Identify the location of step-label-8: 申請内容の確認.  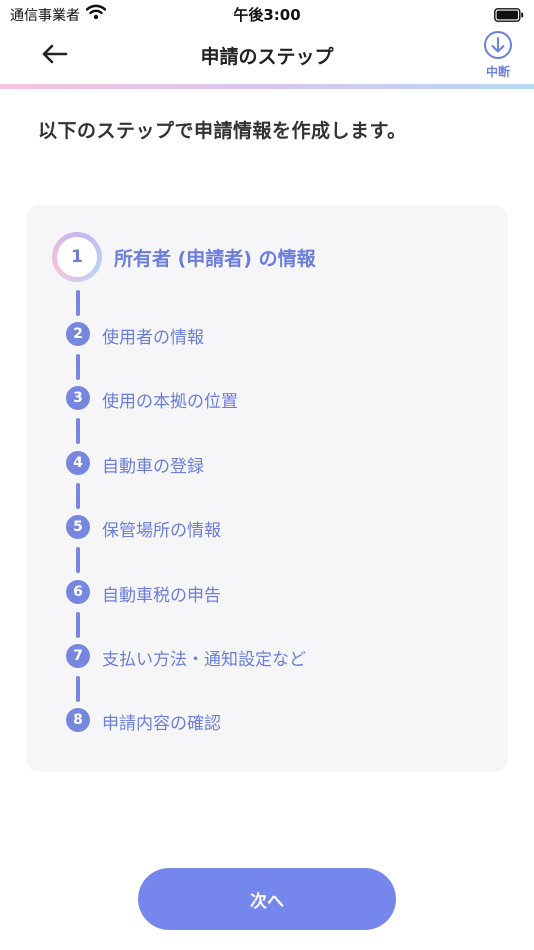
(161, 724).